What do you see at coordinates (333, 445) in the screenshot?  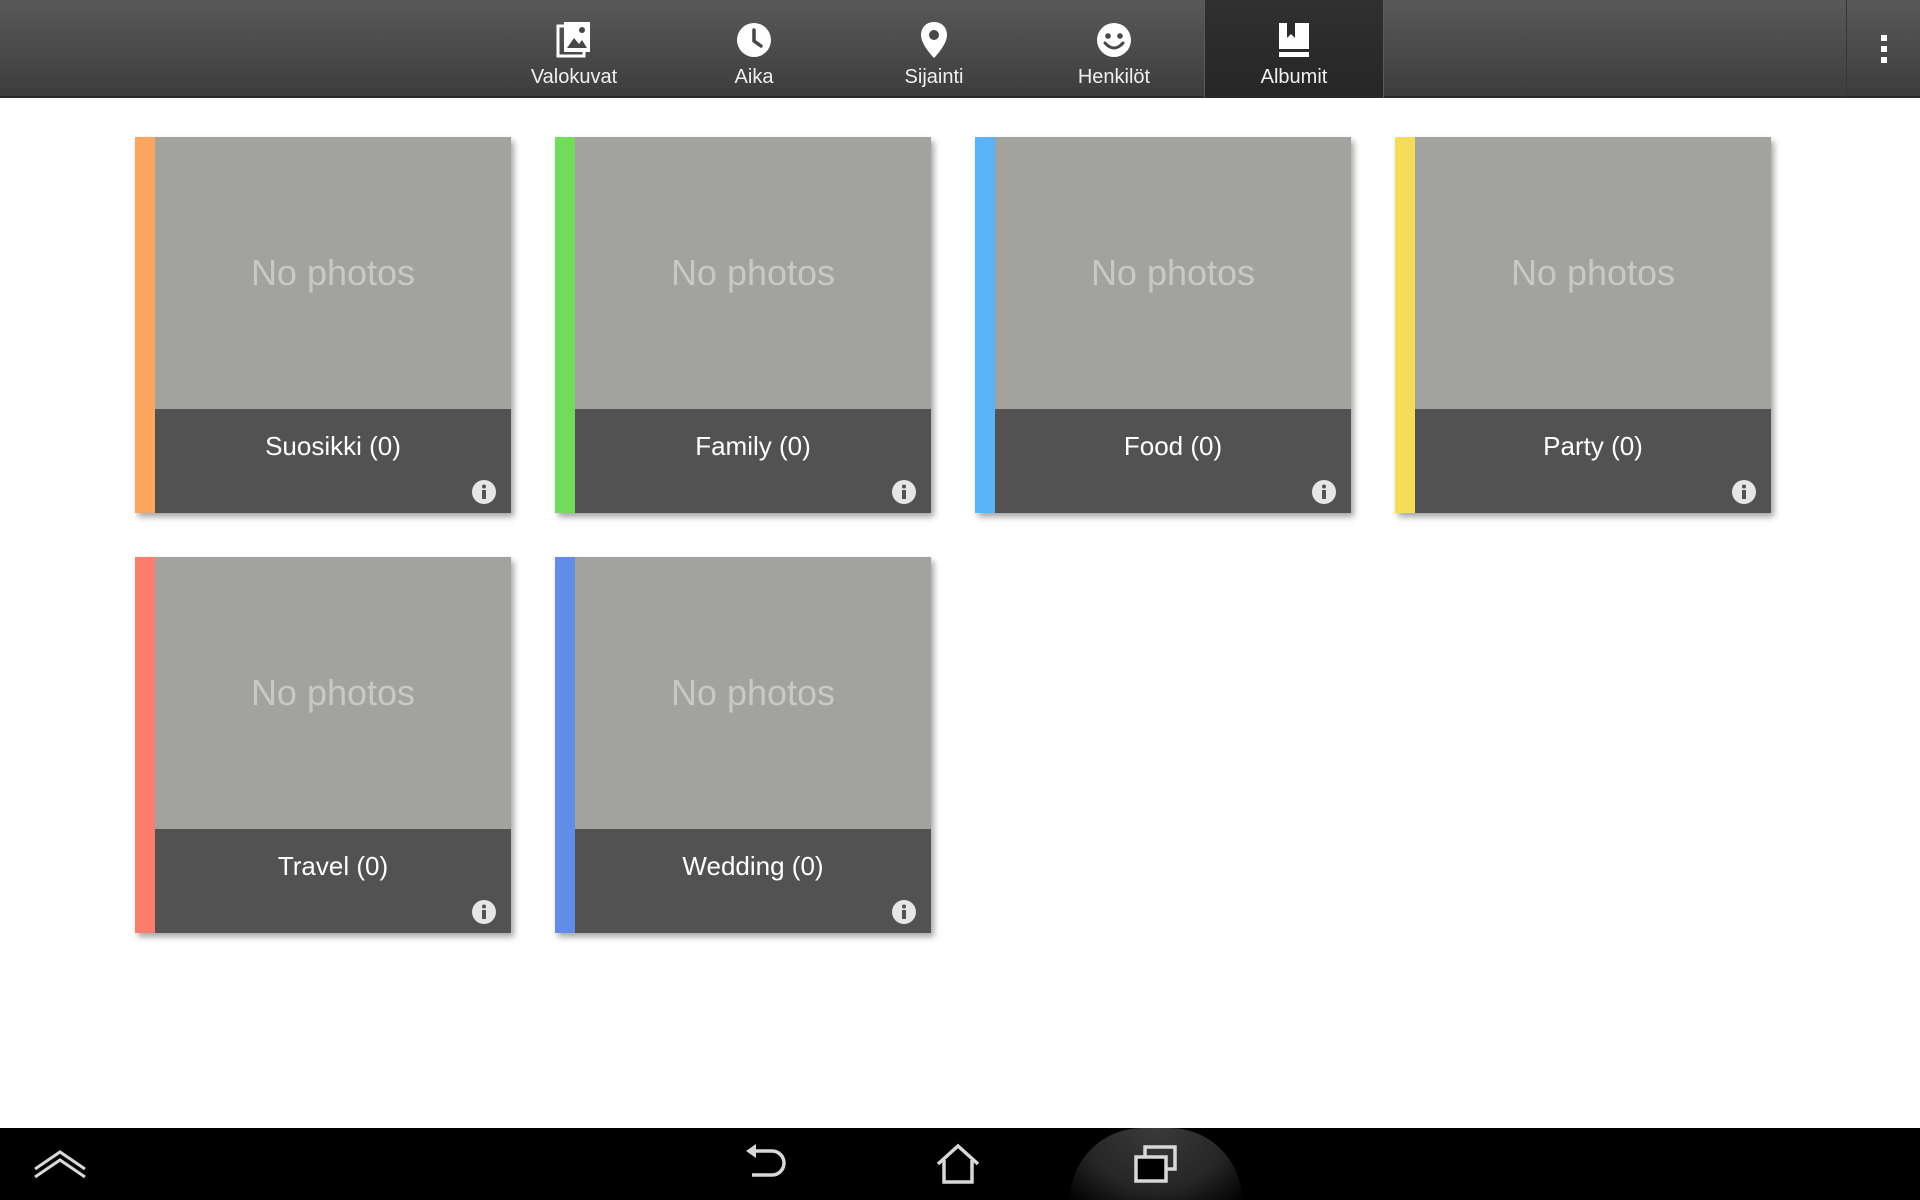 I see `album-title: Suosikki (0)` at bounding box center [333, 445].